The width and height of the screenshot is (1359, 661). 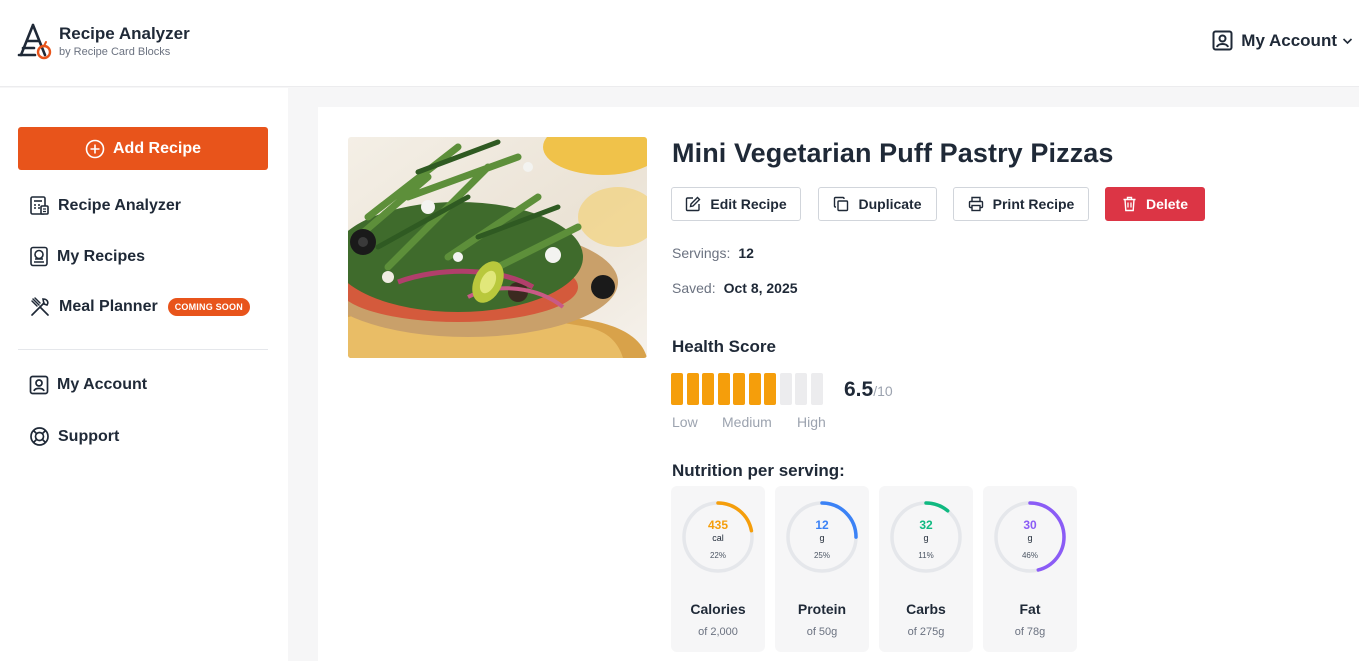 What do you see at coordinates (143, 349) in the screenshot?
I see `sidebar-divider` at bounding box center [143, 349].